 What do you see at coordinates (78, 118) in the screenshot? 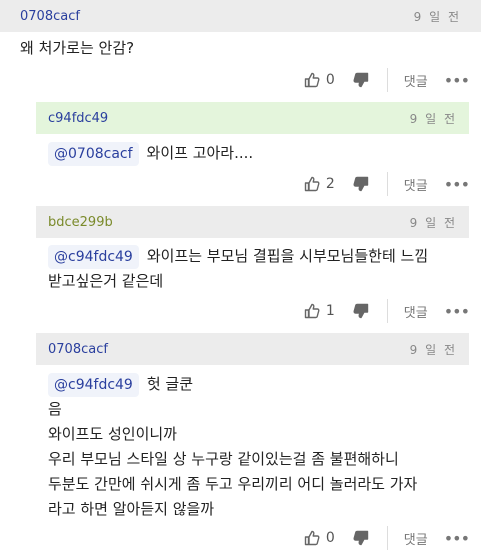
I see `comment-author: c94fdc49` at bounding box center [78, 118].